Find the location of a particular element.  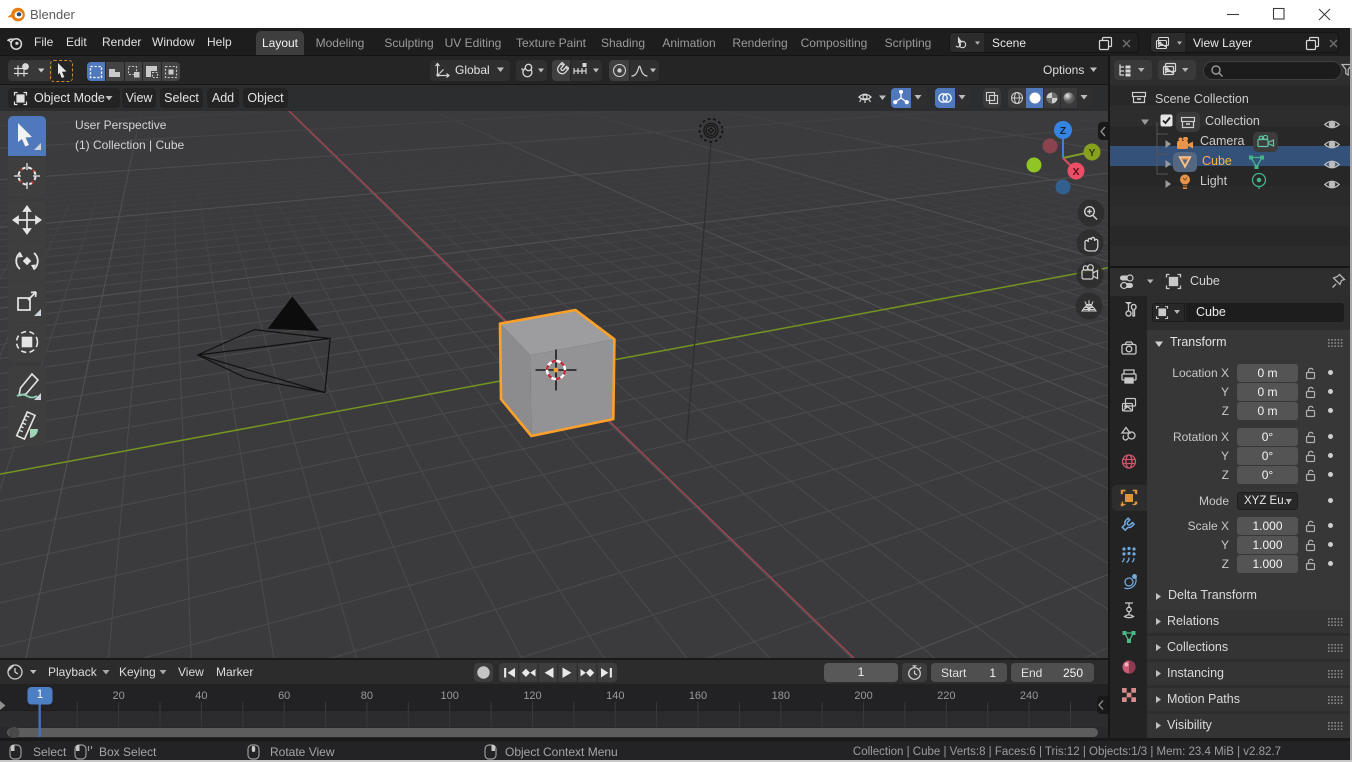

svg-text: Z is located at coordinates (1063, 131).